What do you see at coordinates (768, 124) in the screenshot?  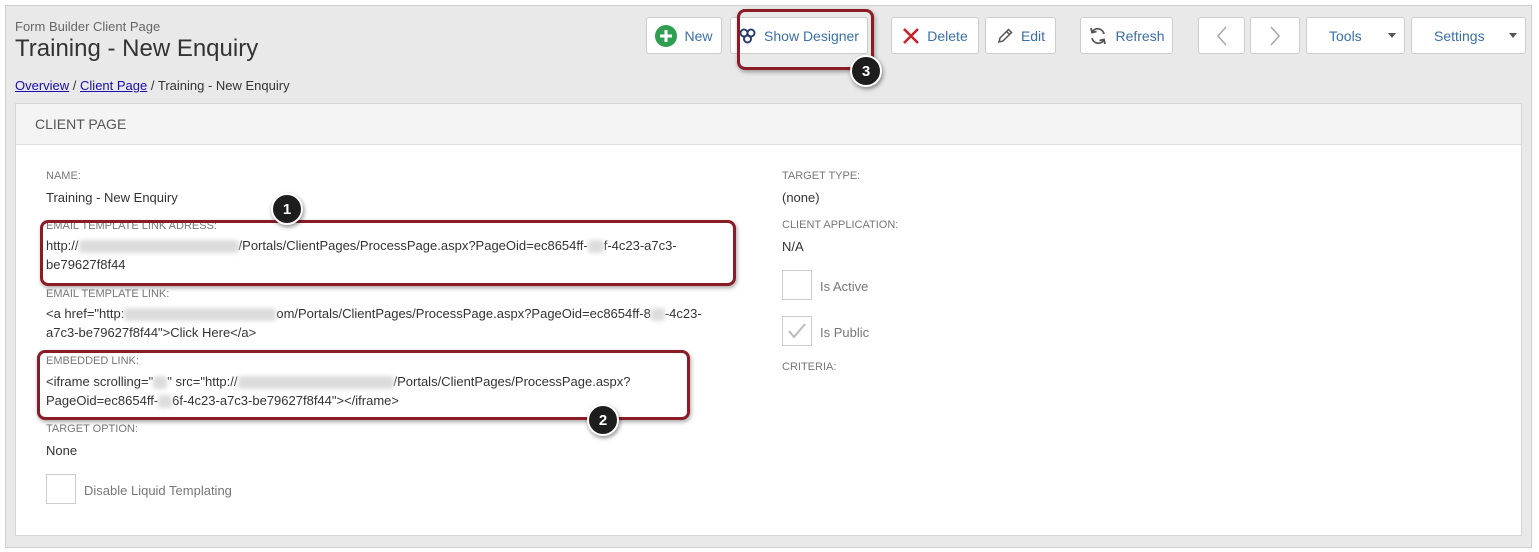 I see `panel-header: CLIENT PAGE` at bounding box center [768, 124].